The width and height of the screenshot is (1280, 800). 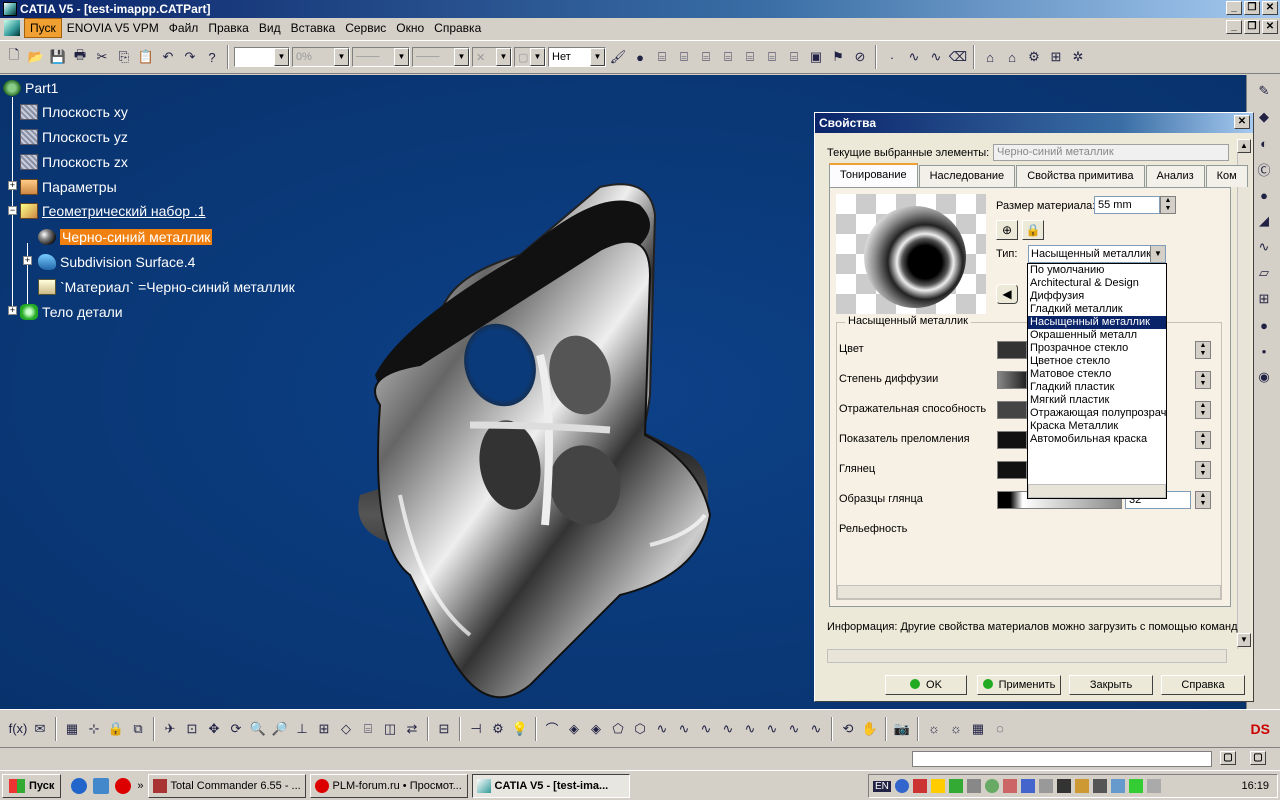 I want to click on scroll-down-icon: ▼, so click(x=1244, y=640).